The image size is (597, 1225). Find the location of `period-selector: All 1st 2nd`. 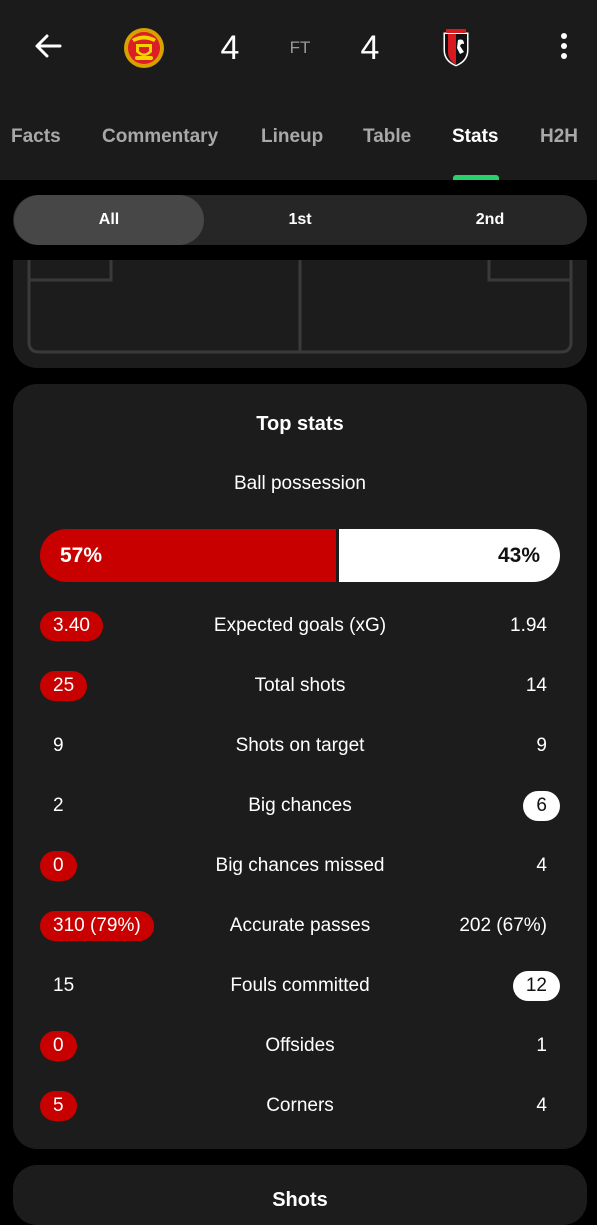

period-selector: All 1st 2nd is located at coordinates (300, 220).